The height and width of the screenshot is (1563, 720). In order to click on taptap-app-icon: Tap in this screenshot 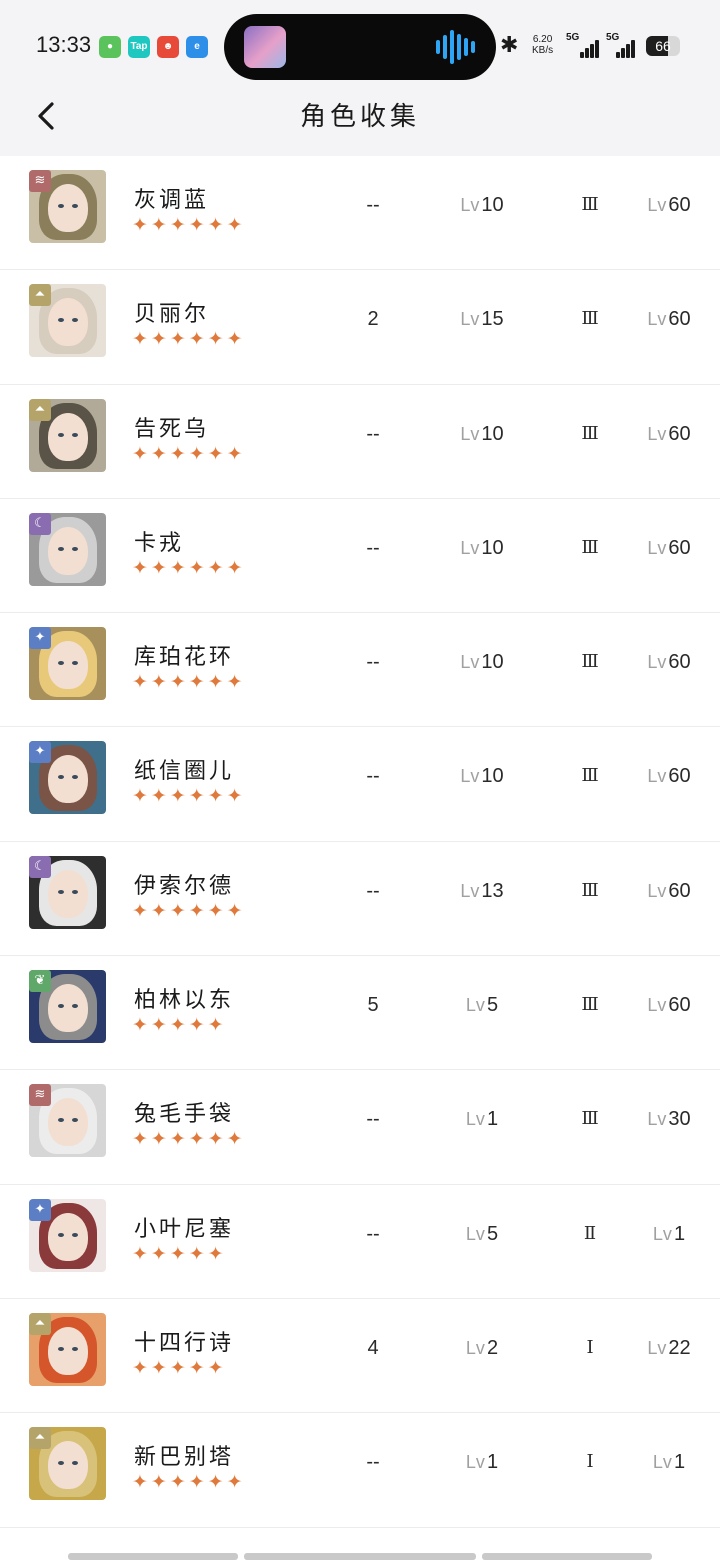, I will do `click(139, 47)`.